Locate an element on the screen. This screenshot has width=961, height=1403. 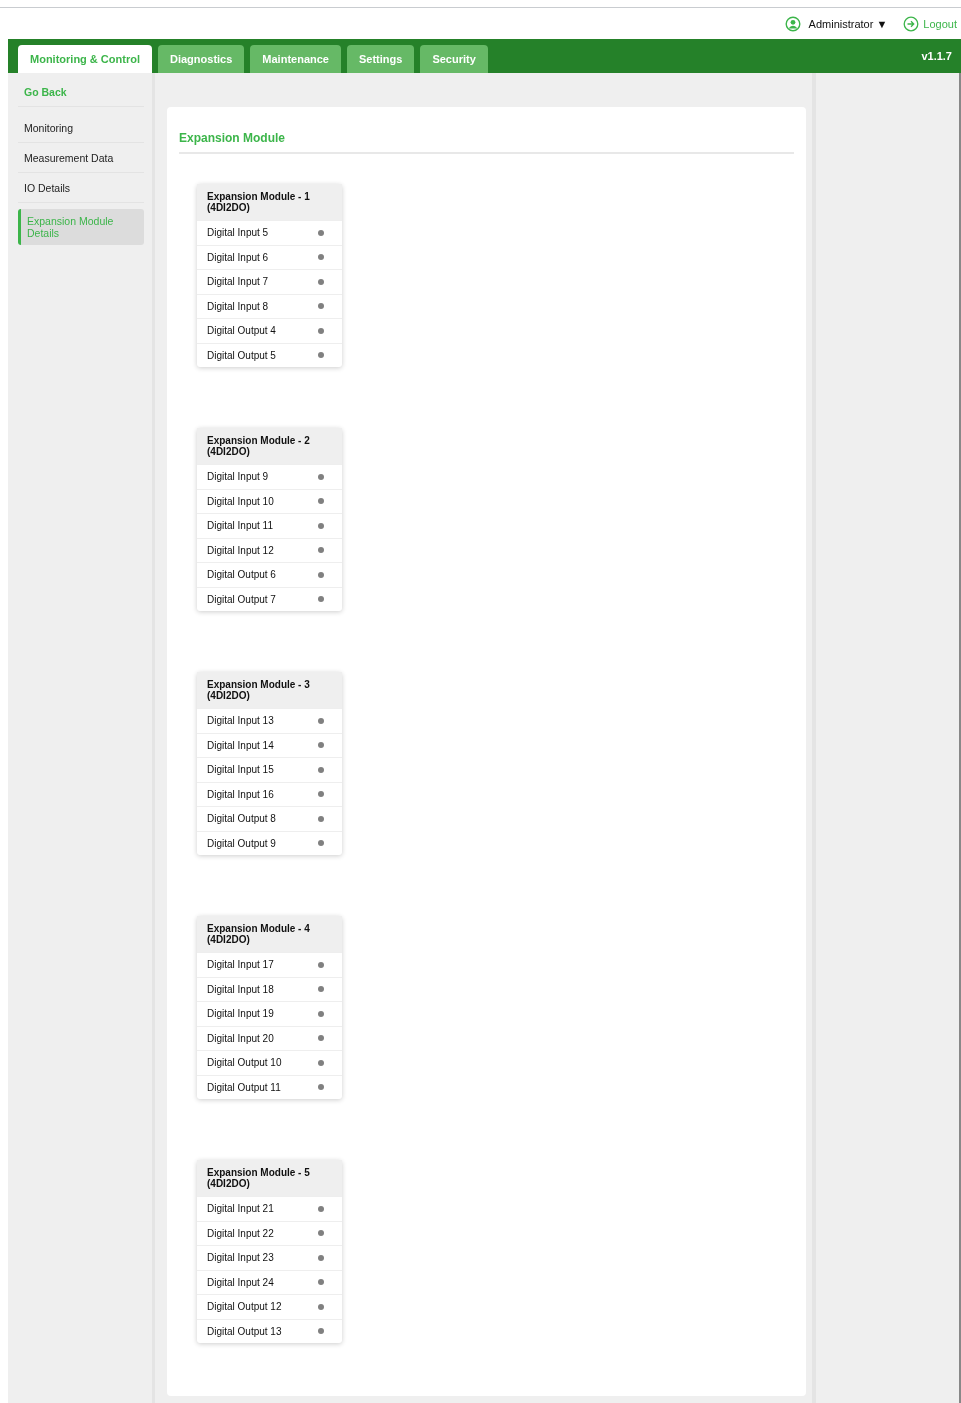
signal-name: Digital Input 24 is located at coordinates (240, 1282).